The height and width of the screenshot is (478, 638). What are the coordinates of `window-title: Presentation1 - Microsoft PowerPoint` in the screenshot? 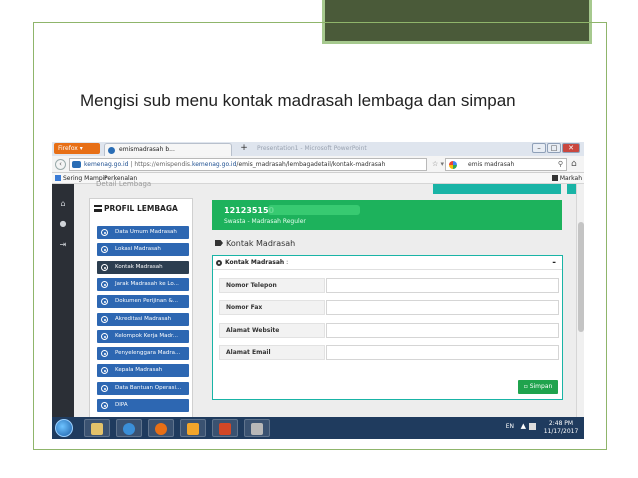 It's located at (312, 148).